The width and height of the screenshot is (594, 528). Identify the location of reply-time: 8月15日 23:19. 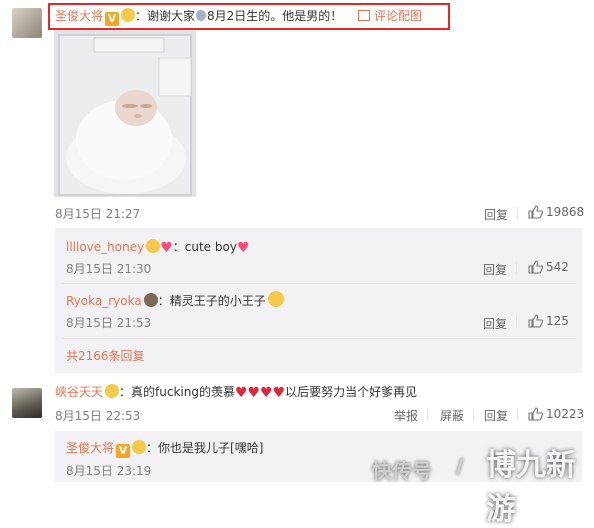
(109, 471).